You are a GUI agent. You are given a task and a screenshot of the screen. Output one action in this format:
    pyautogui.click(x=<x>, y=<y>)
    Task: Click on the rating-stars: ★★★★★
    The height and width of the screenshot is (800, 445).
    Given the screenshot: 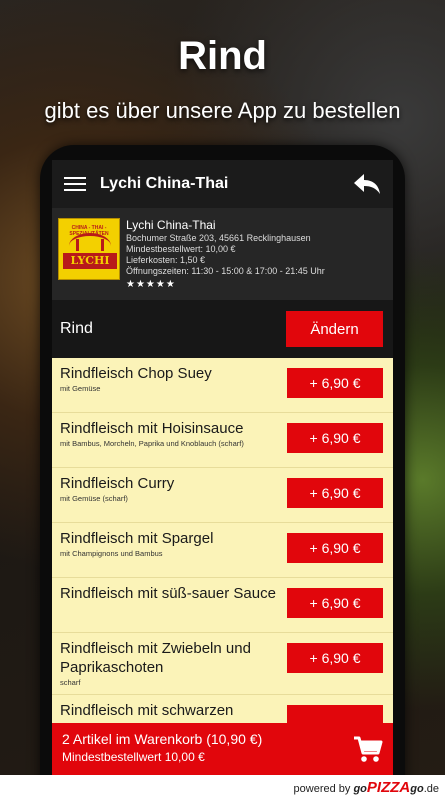 What is the action you would take?
    pyautogui.click(x=151, y=284)
    